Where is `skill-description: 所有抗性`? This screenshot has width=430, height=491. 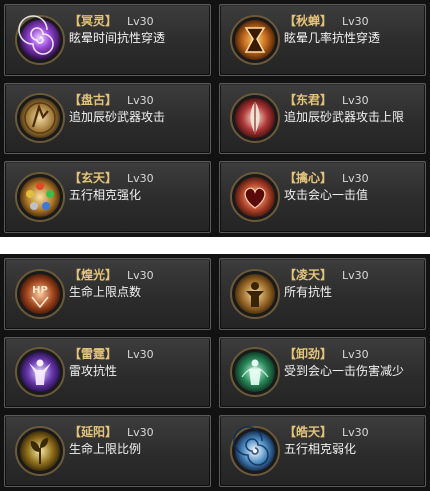 skill-description: 所有抗性 is located at coordinates (308, 292).